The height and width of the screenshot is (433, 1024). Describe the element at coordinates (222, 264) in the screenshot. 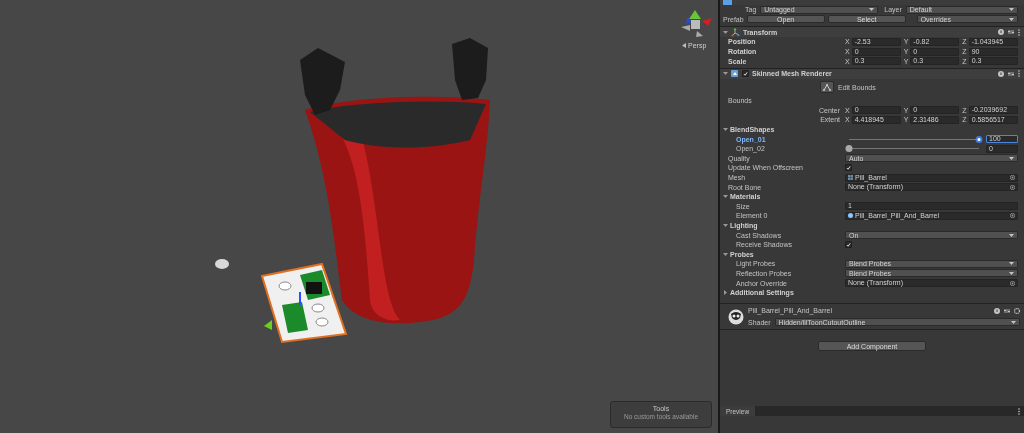

I see `sphere-drawing` at that location.